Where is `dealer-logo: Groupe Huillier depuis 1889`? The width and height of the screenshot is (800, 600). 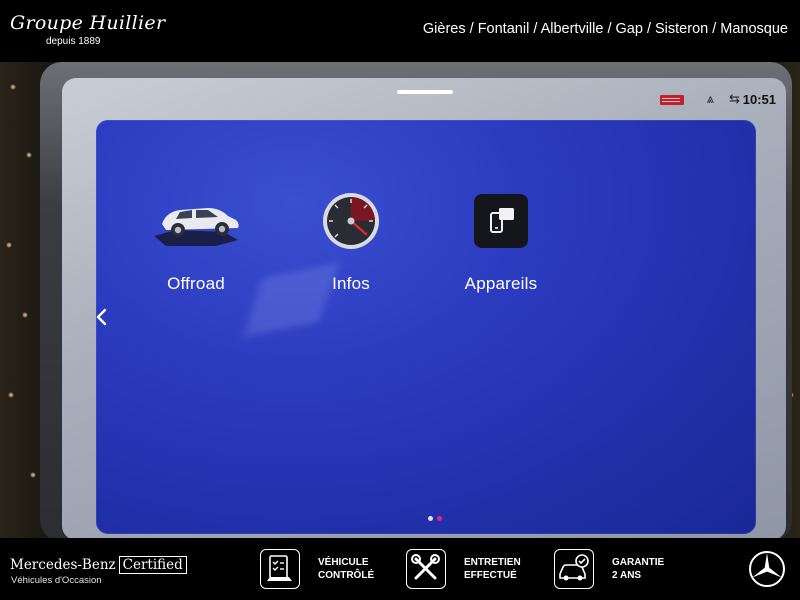 dealer-logo: Groupe Huillier depuis 1889 is located at coordinates (88, 29).